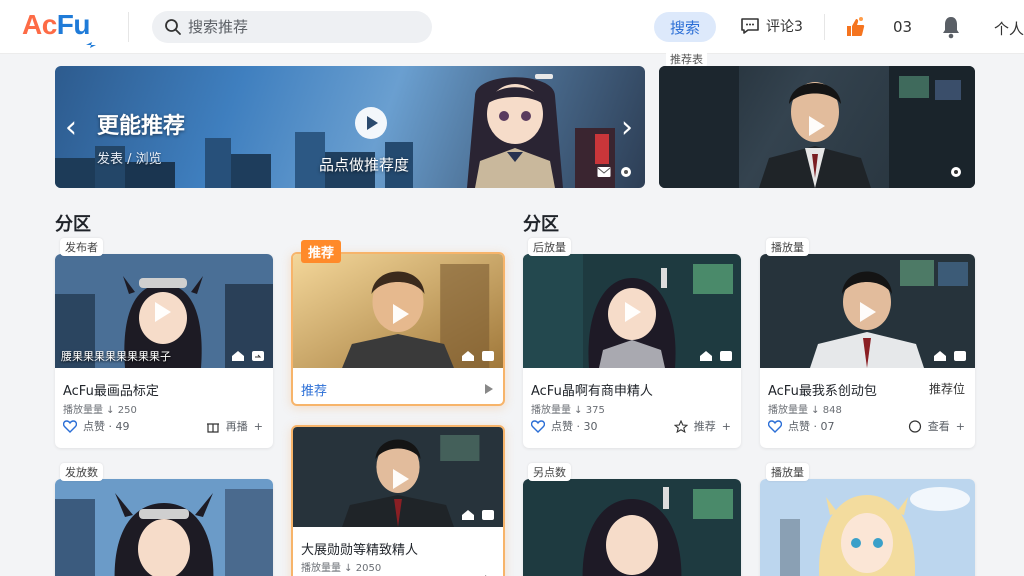 The height and width of the screenshot is (576, 1024). Describe the element at coordinates (81, 472) in the screenshot. I see `card-tag: 发放数` at that location.